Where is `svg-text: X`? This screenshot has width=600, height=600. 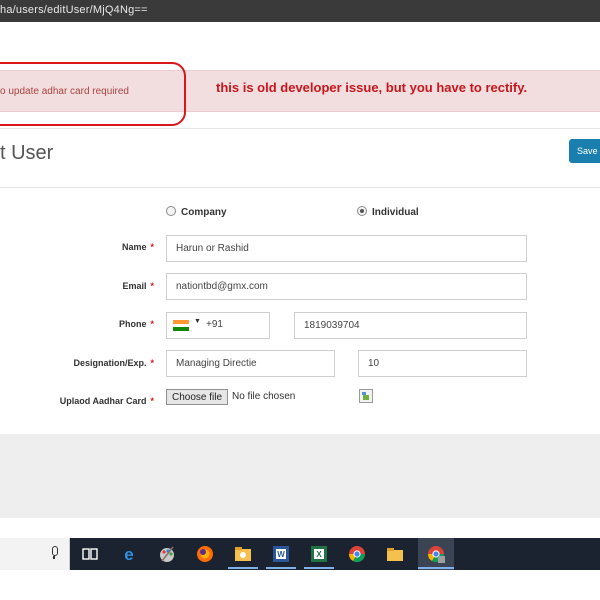
svg-text: X is located at coordinates (319, 554).